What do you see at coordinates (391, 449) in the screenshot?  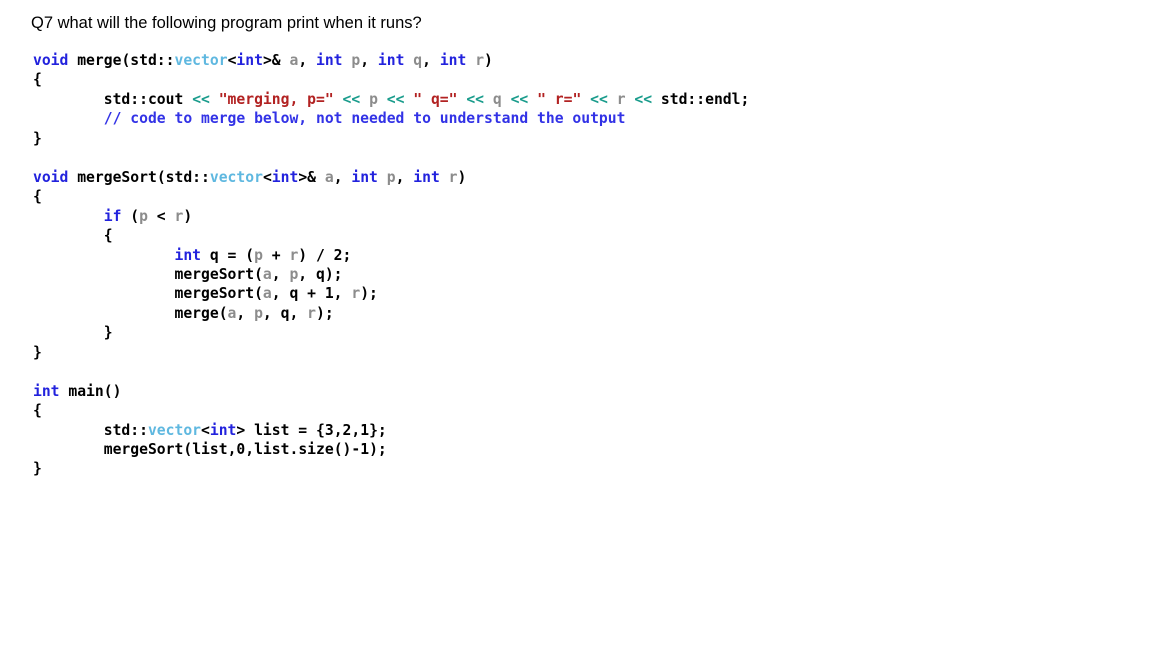 I see `code-line: mergeSort(list,0,list.size()-1);` at bounding box center [391, 449].